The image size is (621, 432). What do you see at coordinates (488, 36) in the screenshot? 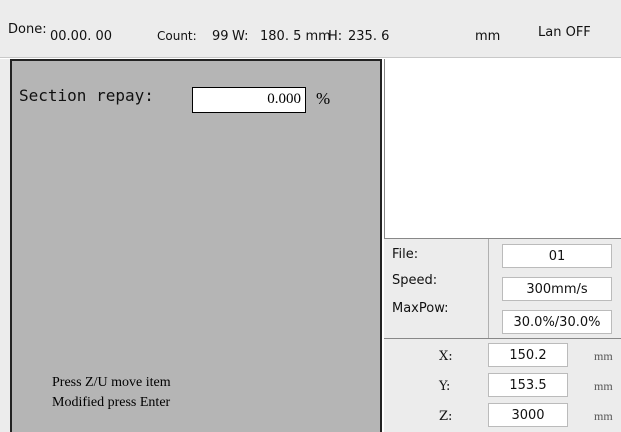
I see `size-unit: mm` at bounding box center [488, 36].